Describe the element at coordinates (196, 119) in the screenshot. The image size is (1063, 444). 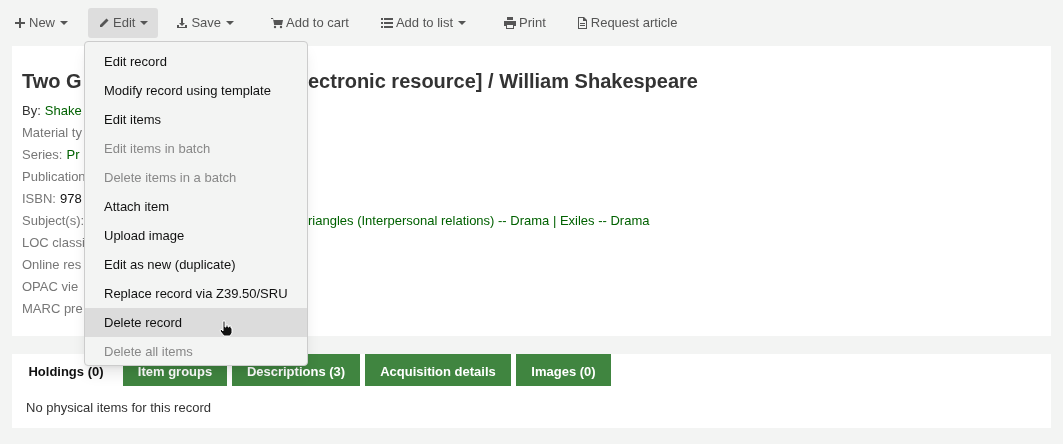
I see `menu-item: Edit items` at that location.